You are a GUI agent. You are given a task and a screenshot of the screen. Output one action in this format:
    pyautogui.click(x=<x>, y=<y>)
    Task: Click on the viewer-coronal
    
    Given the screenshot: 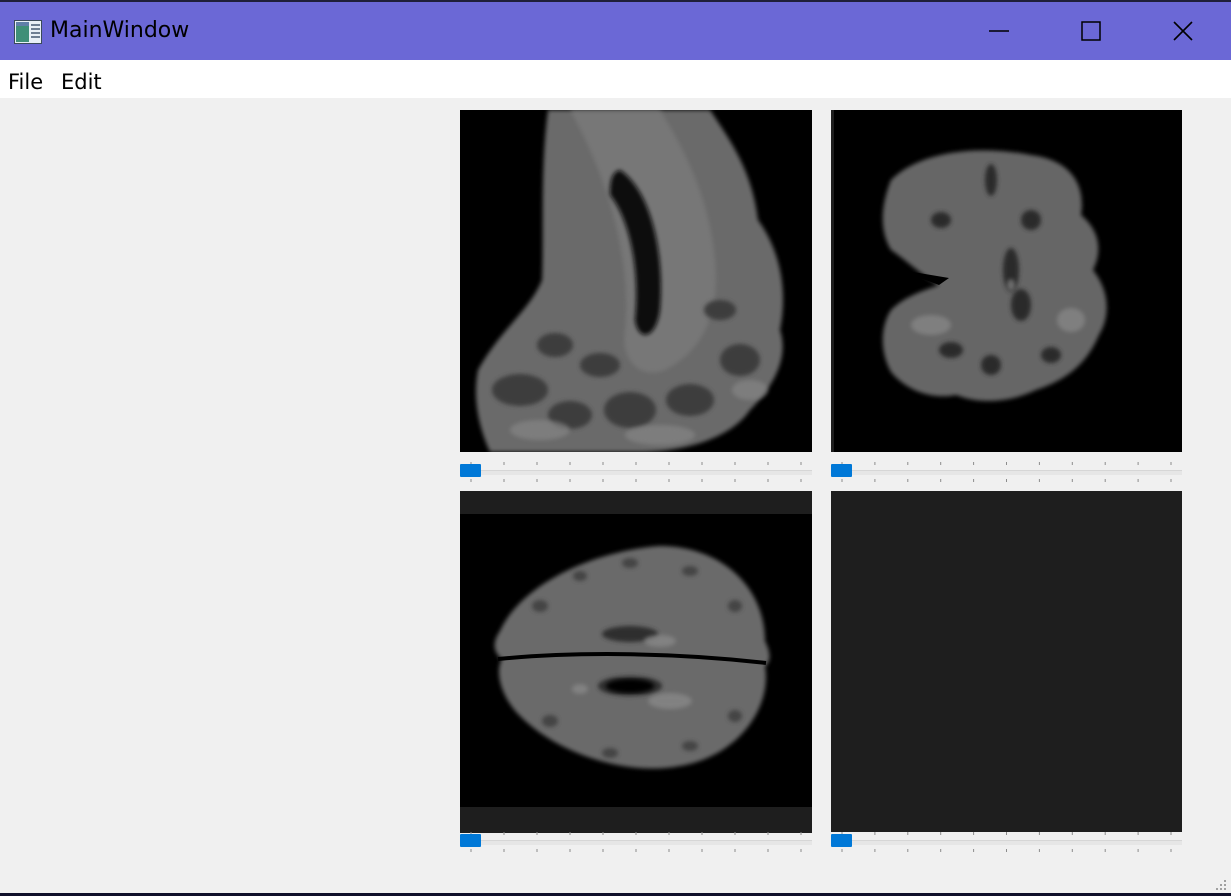 What is the action you would take?
    pyautogui.click(x=1006, y=281)
    